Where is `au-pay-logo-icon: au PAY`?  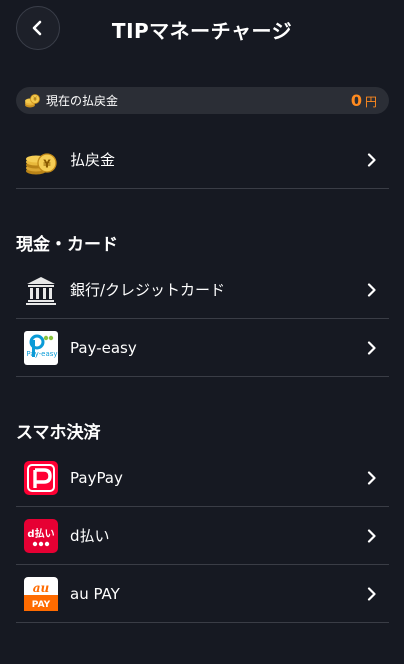
au-pay-logo-icon: au PAY is located at coordinates (41, 593).